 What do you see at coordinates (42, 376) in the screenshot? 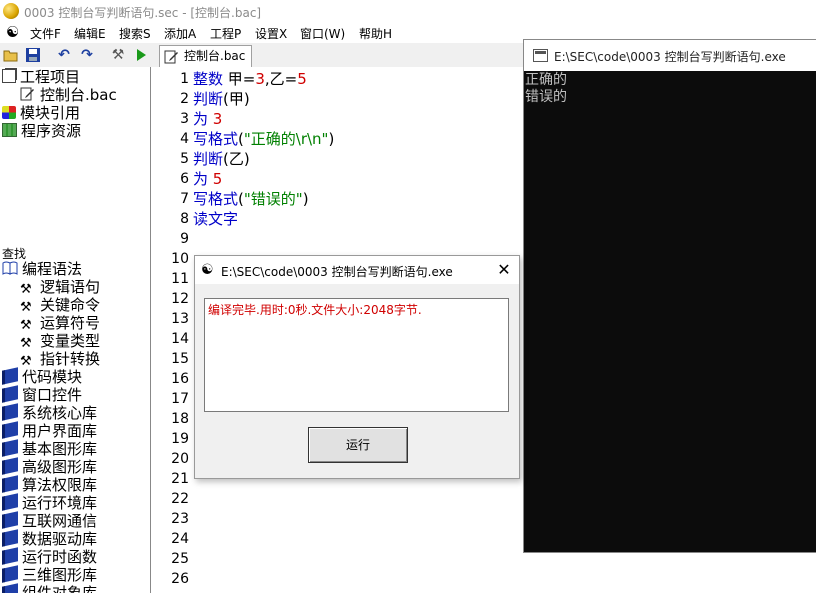
I see `tree-library-item: 代码模块` at bounding box center [42, 376].